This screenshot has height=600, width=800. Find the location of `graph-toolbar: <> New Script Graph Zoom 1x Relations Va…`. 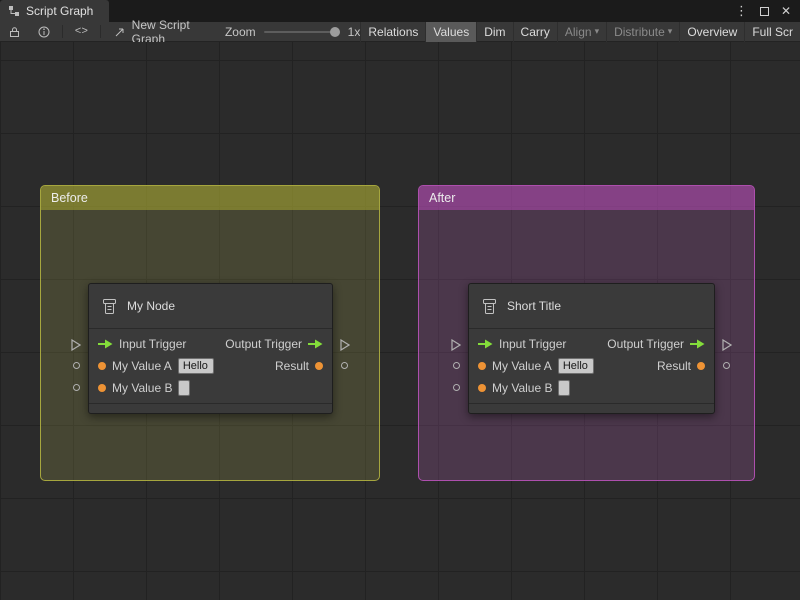

graph-toolbar: <> New Script Graph Zoom 1x Relations Va… is located at coordinates (400, 32).